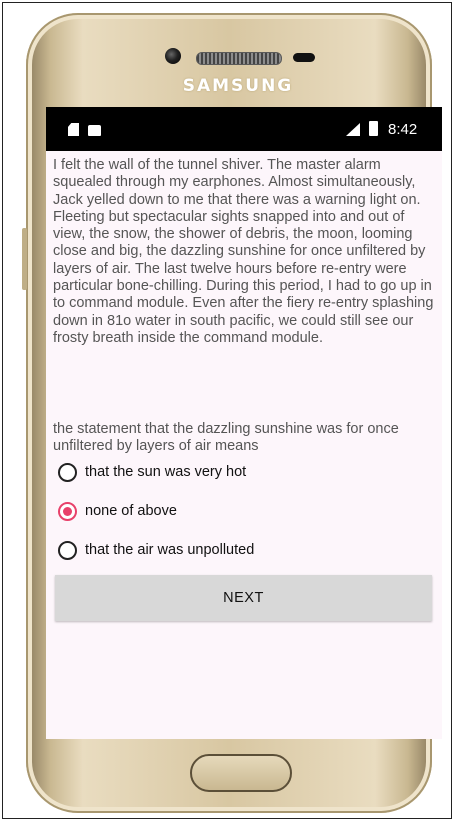  Describe the element at coordinates (304, 57) in the screenshot. I see `proximity-sensor` at that location.